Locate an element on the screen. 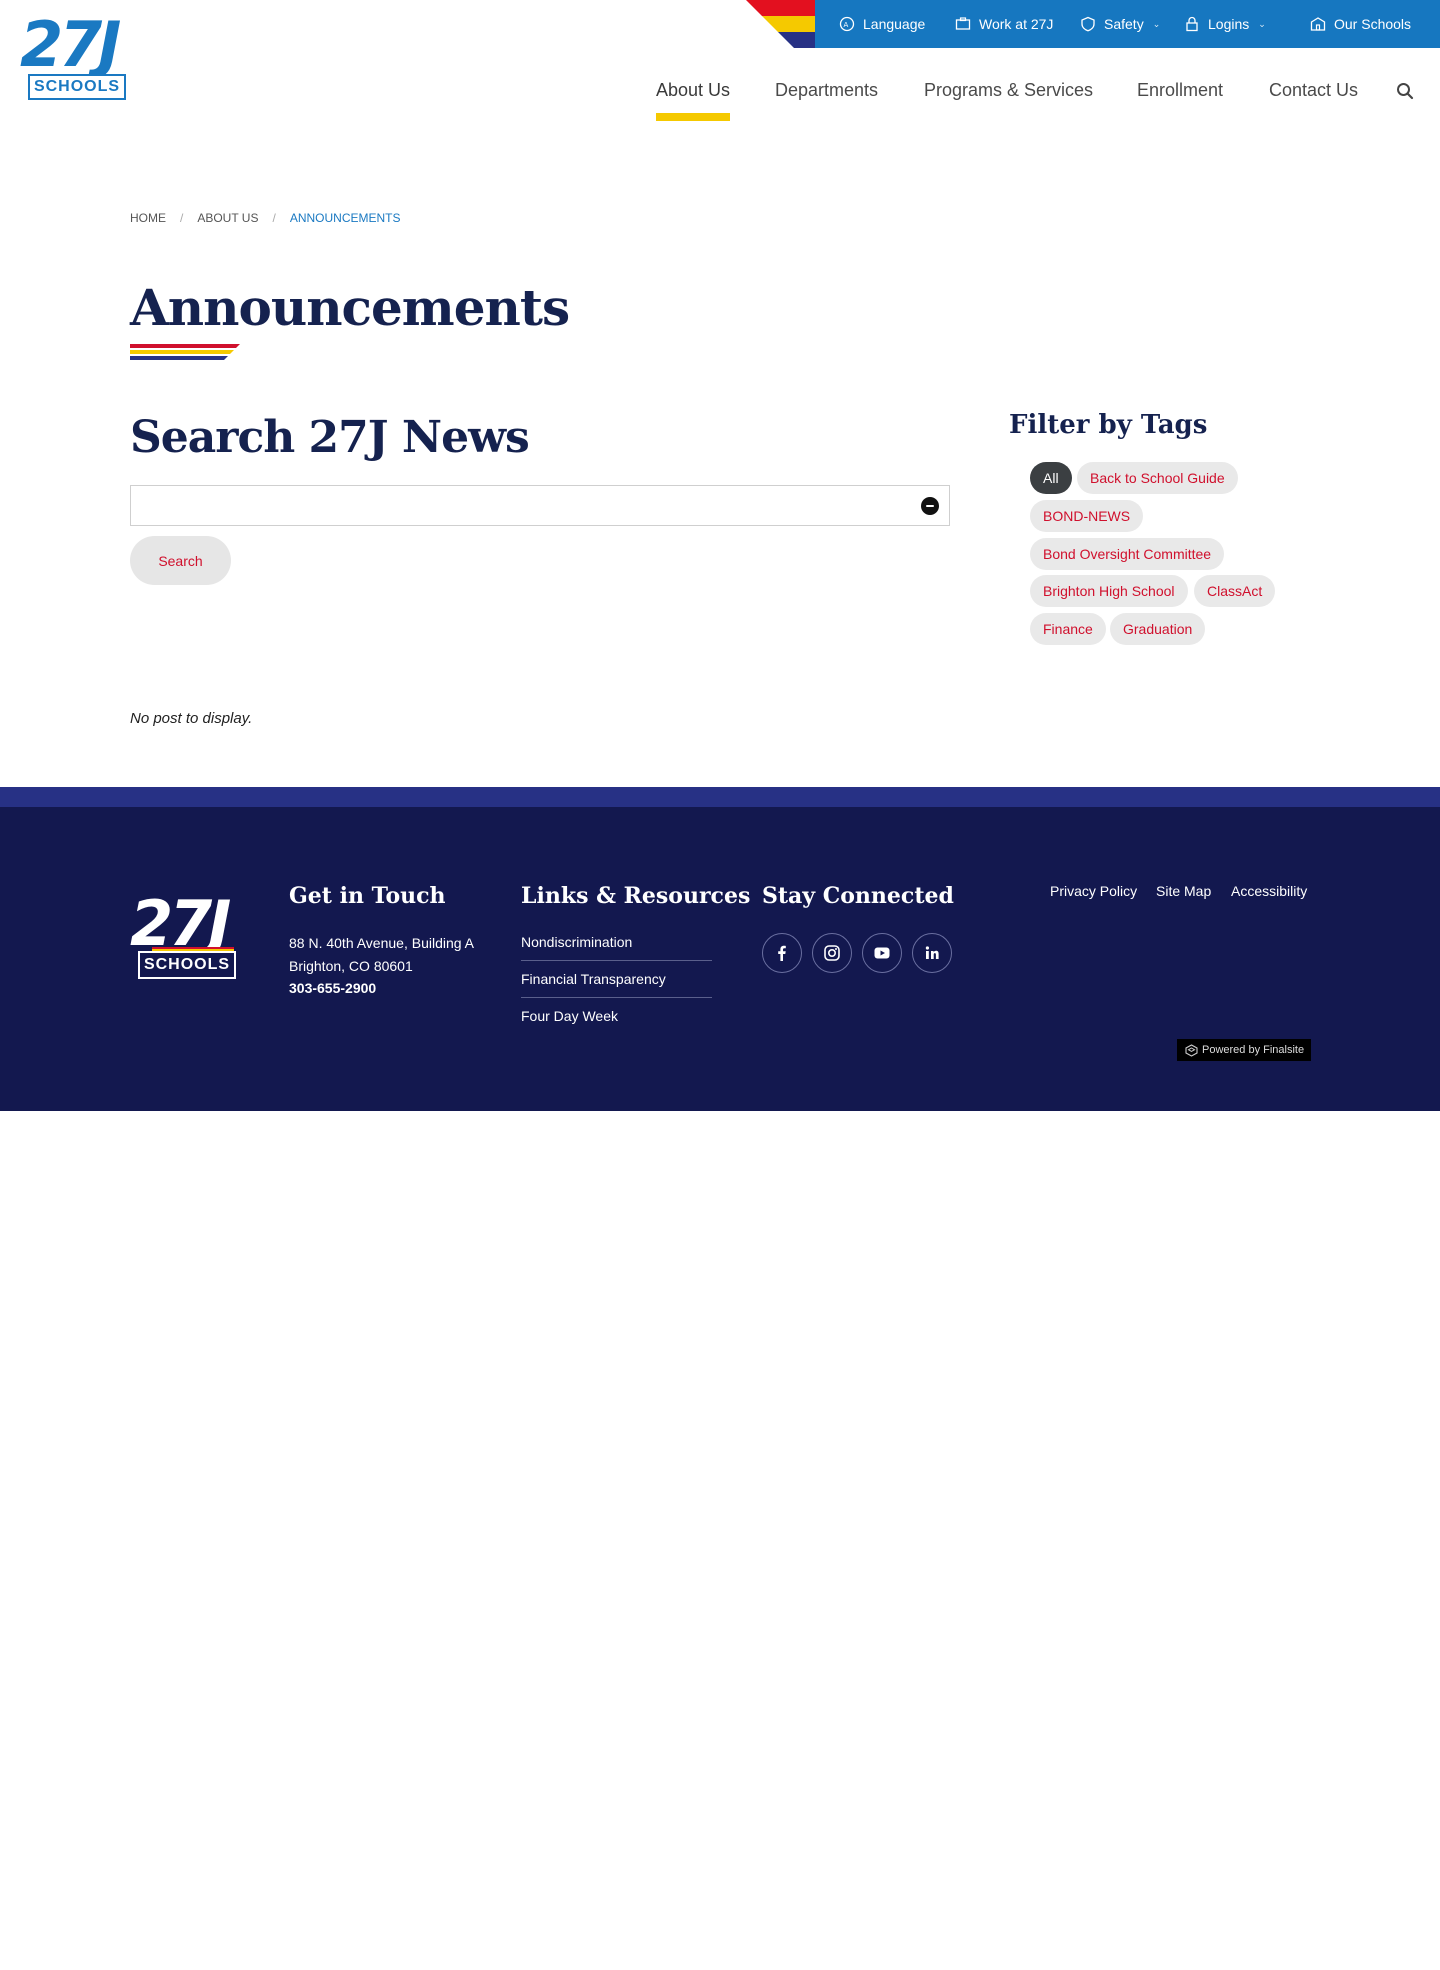 This screenshot has height=1970, width=1440. youtube-button is located at coordinates (882, 953).